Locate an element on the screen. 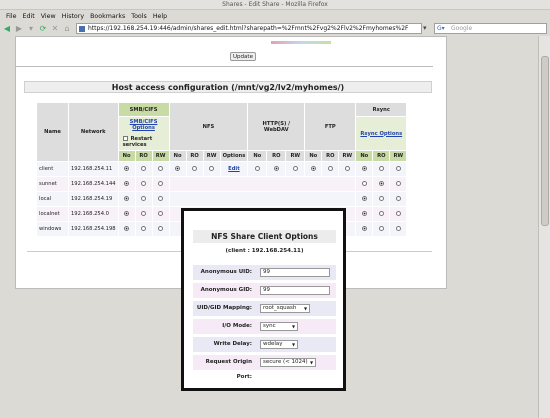  row-name: local is located at coordinates (52, 199).